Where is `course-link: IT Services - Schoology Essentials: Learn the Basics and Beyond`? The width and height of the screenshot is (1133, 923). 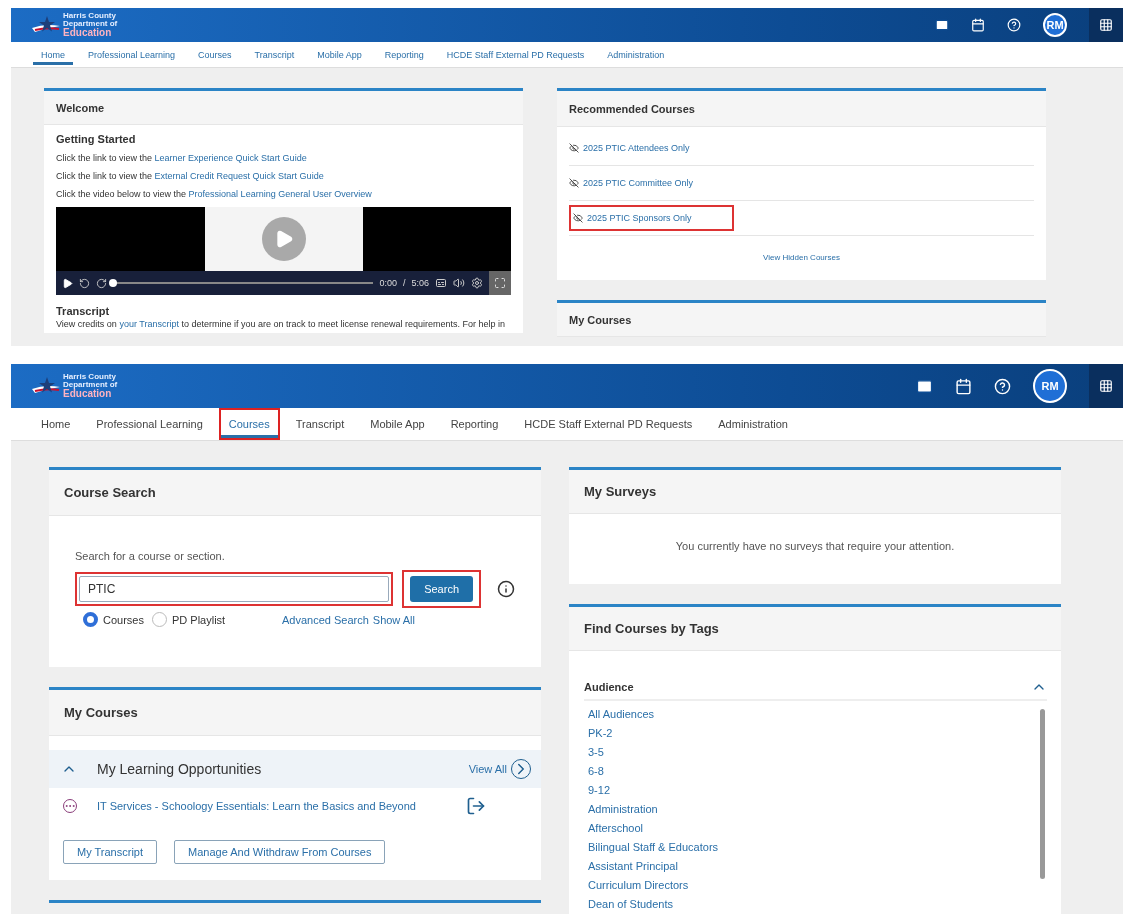
course-link: IT Services - Schoology Essentials: Learn the Basics and Beyond is located at coordinates (256, 806).